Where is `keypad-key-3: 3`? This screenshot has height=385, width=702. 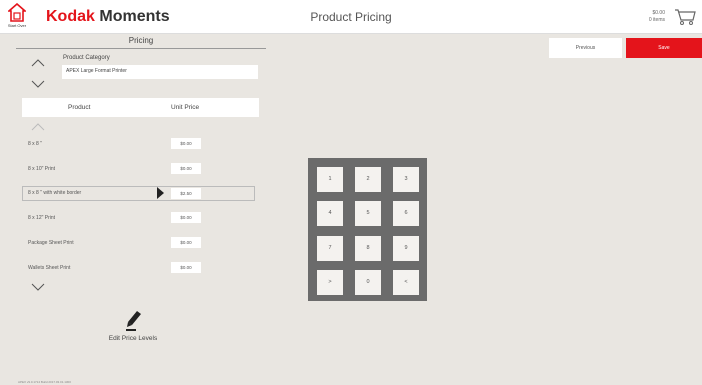 keypad-key-3: 3 is located at coordinates (406, 179).